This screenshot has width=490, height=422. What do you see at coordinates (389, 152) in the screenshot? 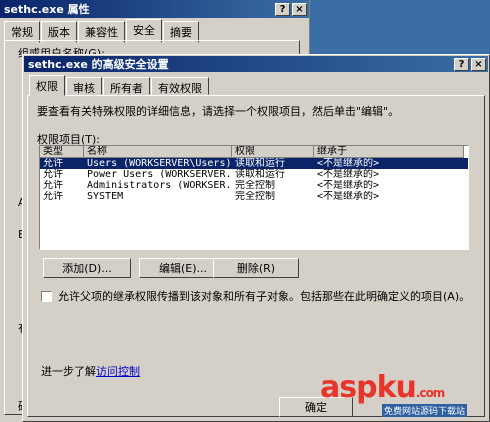
I see `column-inherited: 继承于` at bounding box center [389, 152].